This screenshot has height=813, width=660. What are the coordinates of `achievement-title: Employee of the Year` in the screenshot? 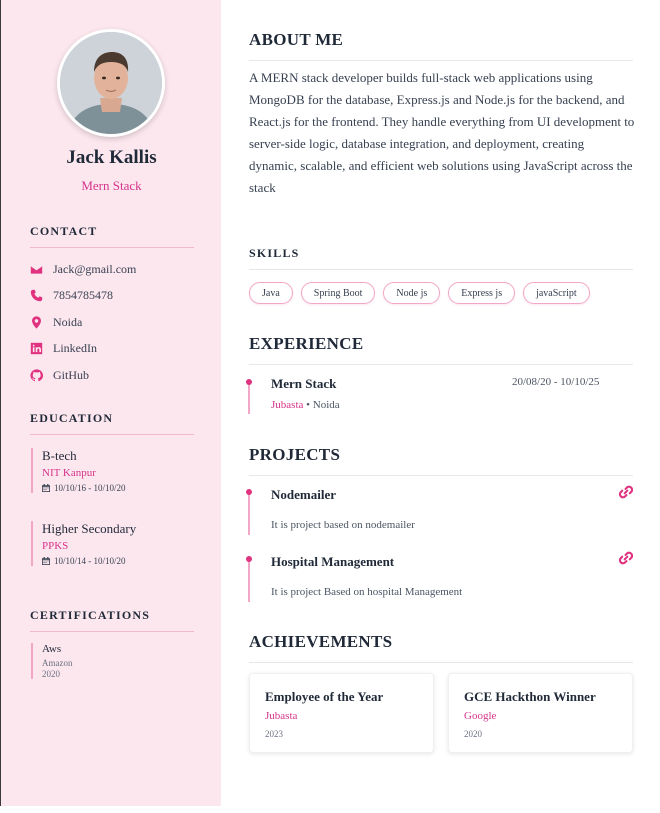 It's located at (324, 696).